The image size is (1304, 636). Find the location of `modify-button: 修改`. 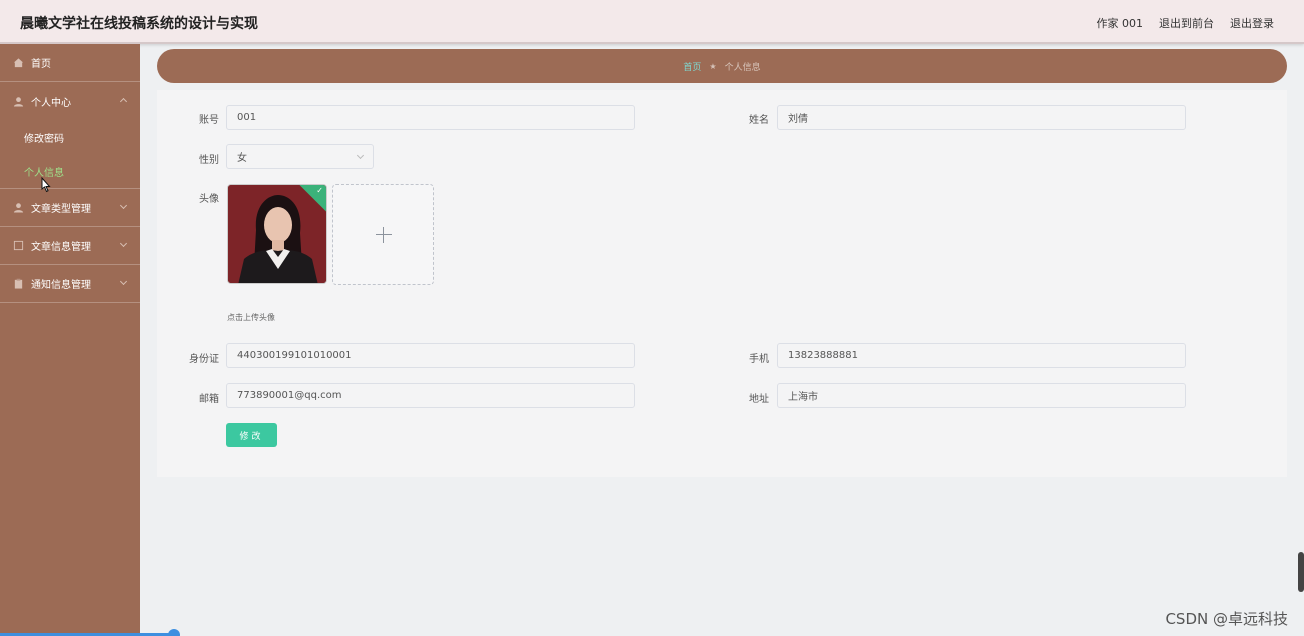

modify-button: 修改 is located at coordinates (251, 435).